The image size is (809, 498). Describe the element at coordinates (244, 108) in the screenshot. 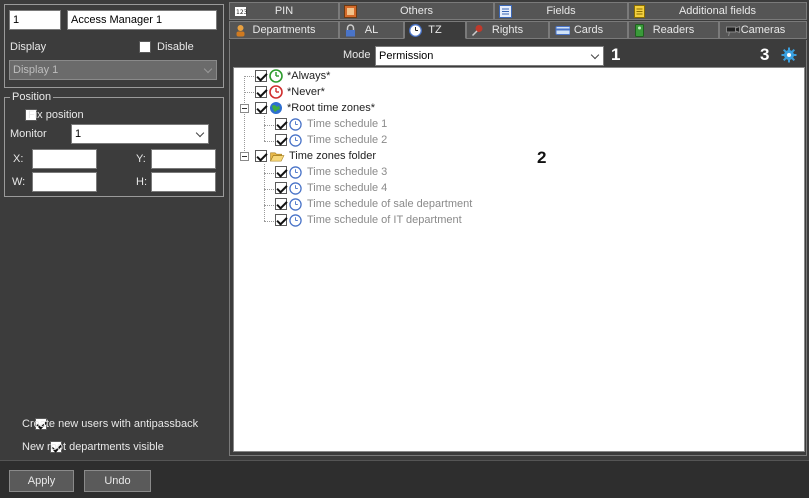

I see `collapse-root-time-zones` at that location.